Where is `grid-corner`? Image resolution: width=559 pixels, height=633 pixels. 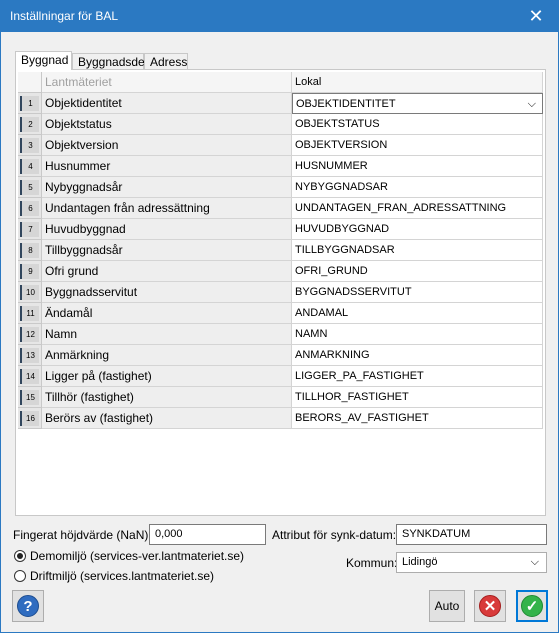
grid-corner is located at coordinates (30, 82).